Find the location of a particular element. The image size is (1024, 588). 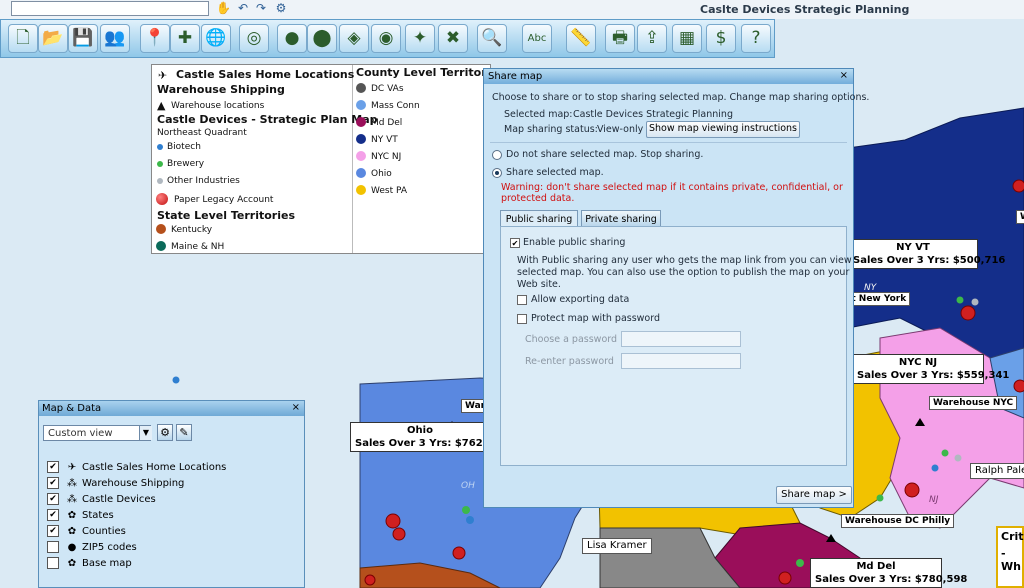

open-map-button: 📂 is located at coordinates (53, 38).